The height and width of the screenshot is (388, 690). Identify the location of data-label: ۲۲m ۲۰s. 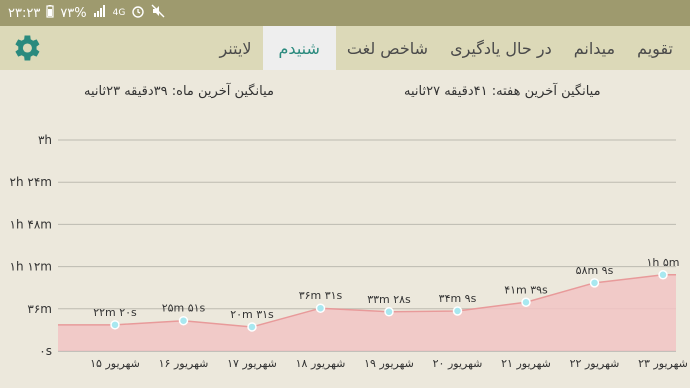
(115, 312).